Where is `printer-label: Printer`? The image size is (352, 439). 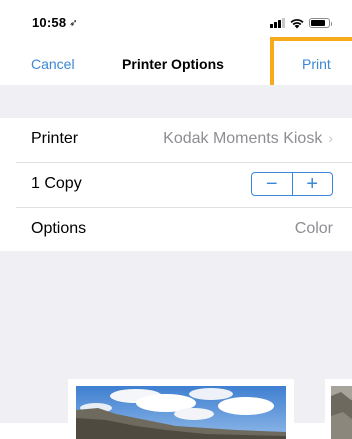 printer-label: Printer is located at coordinates (55, 138).